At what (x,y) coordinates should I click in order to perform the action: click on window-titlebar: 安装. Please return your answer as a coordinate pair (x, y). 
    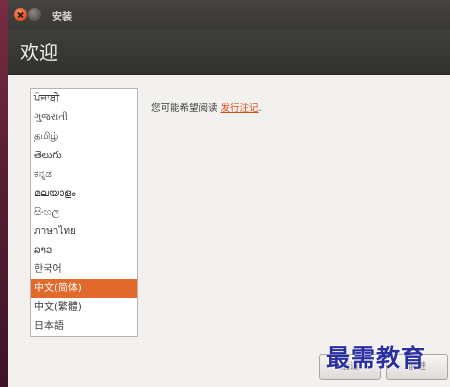
    Looking at the image, I should click on (229, 15).